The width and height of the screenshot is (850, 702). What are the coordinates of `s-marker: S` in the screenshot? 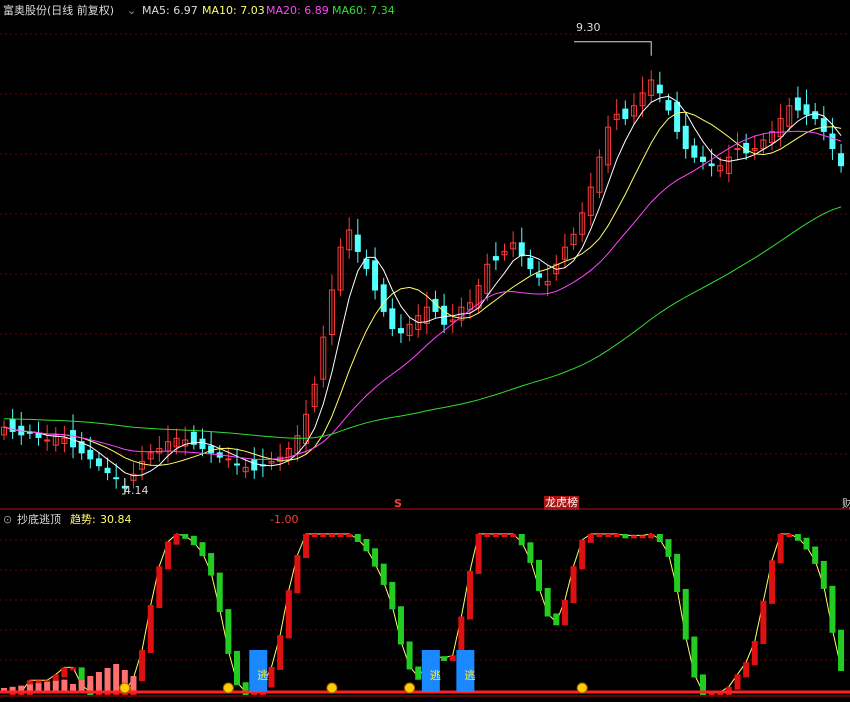 It's located at (398, 504).